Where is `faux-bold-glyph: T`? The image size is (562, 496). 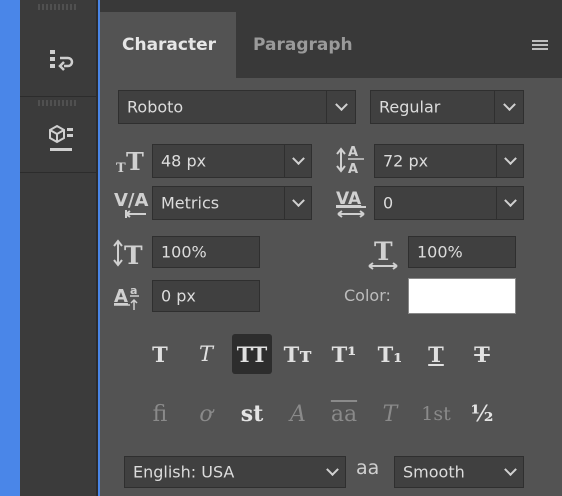 faux-bold-glyph: T is located at coordinates (160, 354).